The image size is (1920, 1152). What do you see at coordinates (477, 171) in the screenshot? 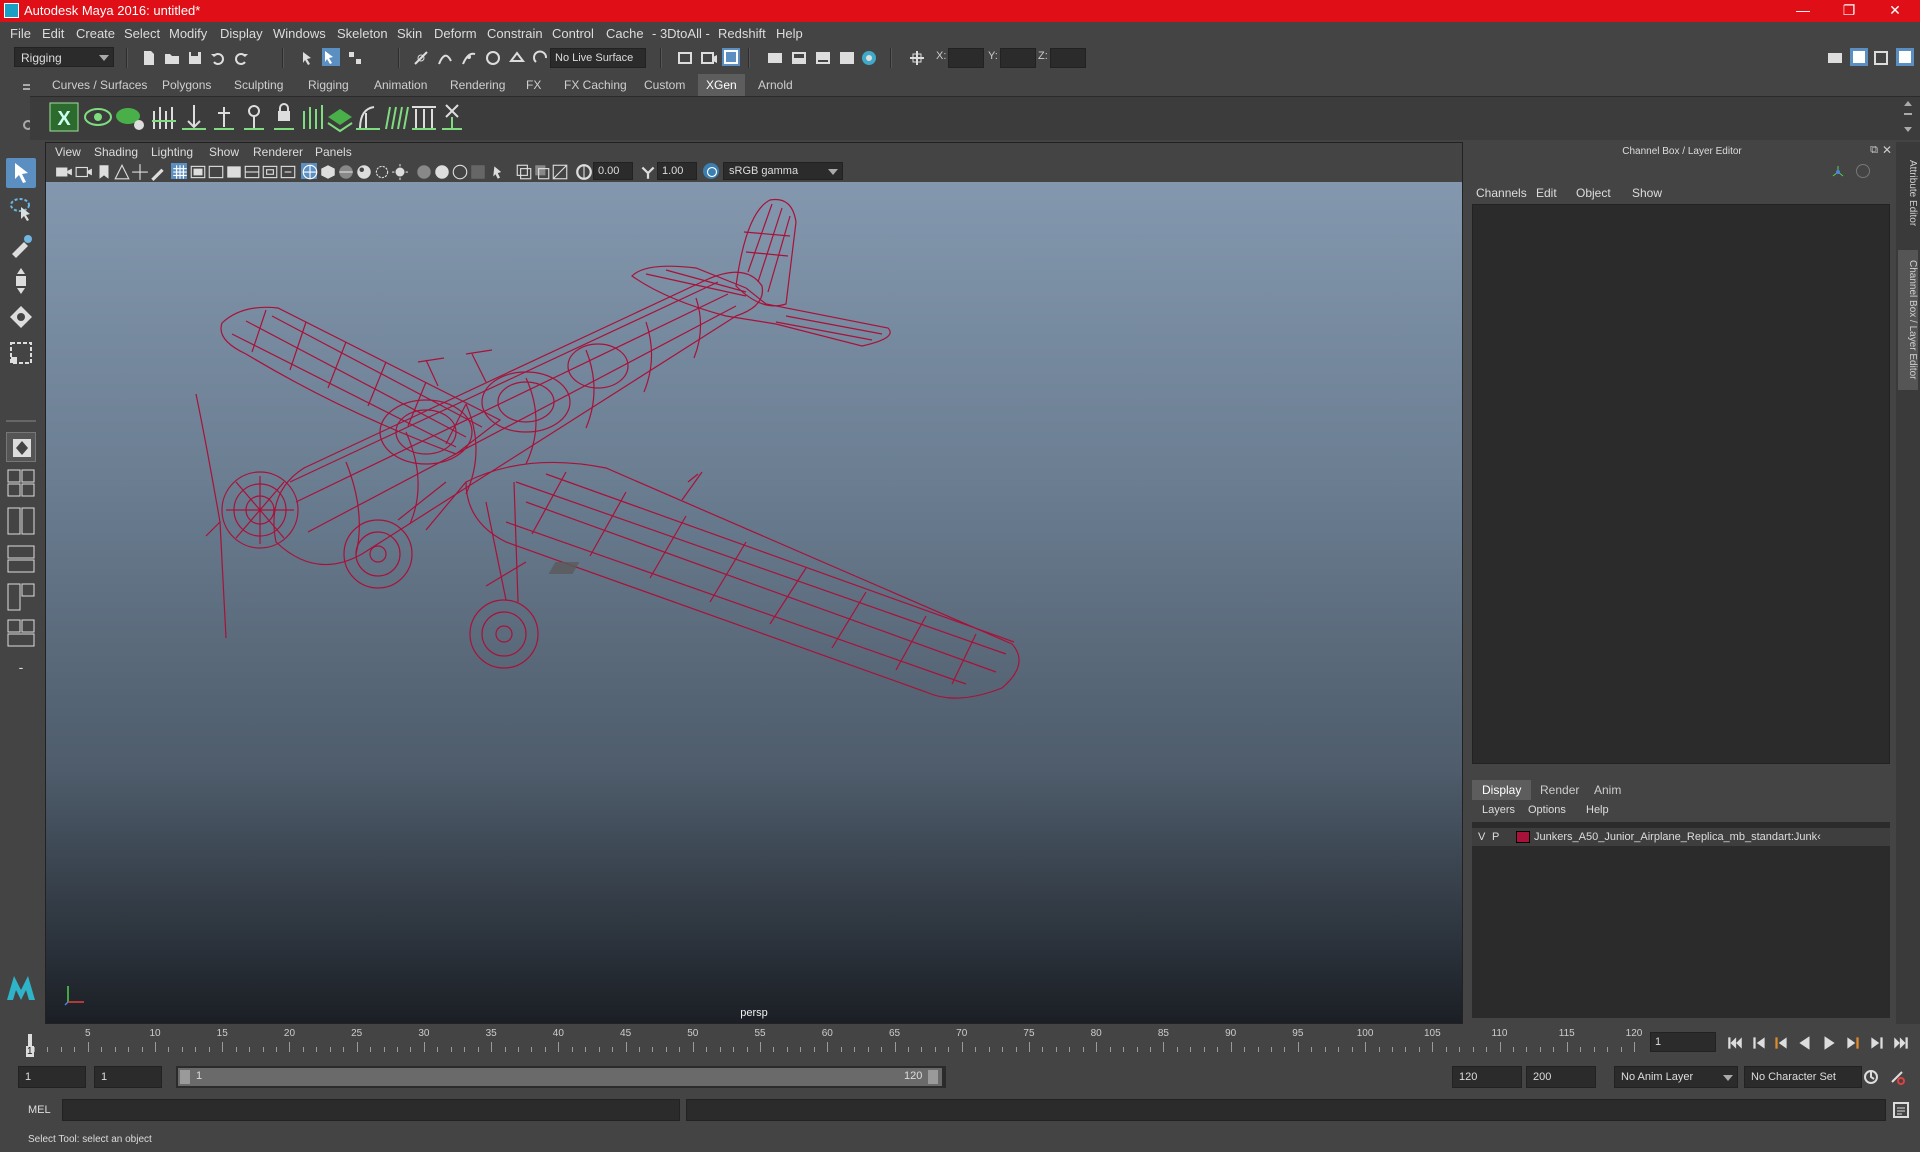
I see `depth-of-field-icon` at bounding box center [477, 171].